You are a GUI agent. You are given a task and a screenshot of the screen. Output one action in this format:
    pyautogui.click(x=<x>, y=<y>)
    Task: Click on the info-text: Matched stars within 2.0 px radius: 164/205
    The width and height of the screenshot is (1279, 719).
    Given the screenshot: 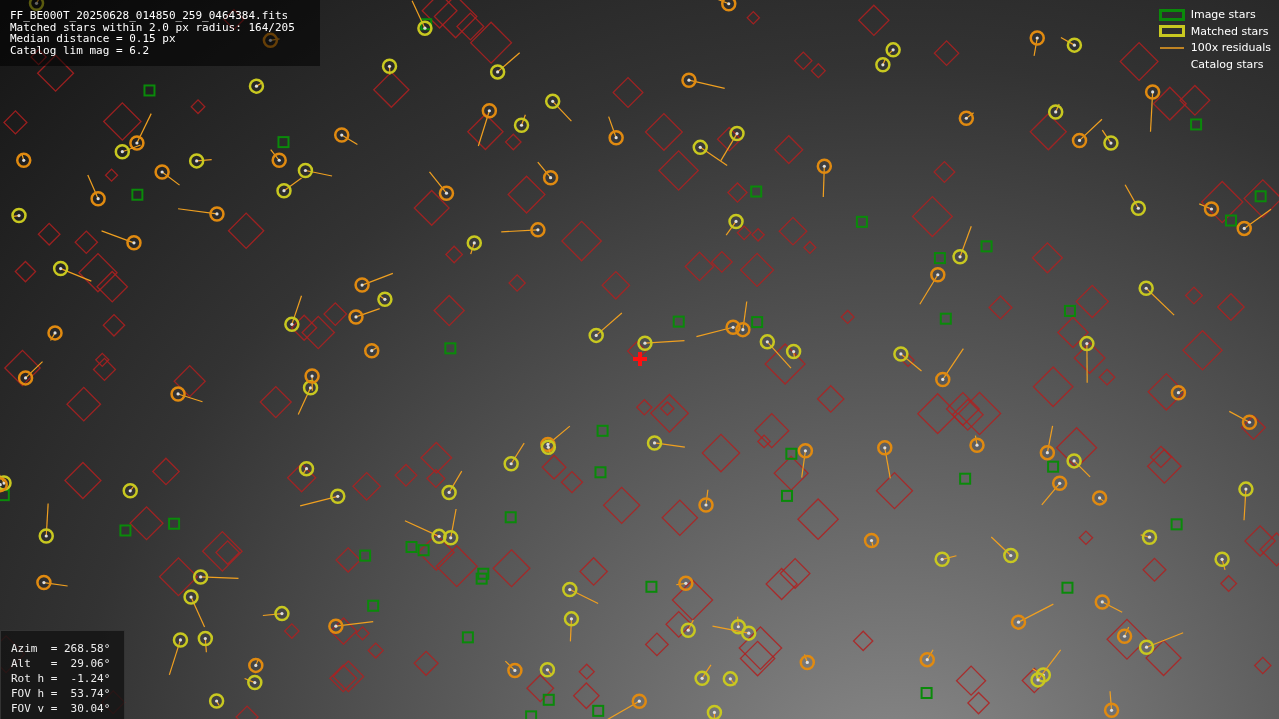 What is the action you would take?
    pyautogui.click(x=153, y=27)
    